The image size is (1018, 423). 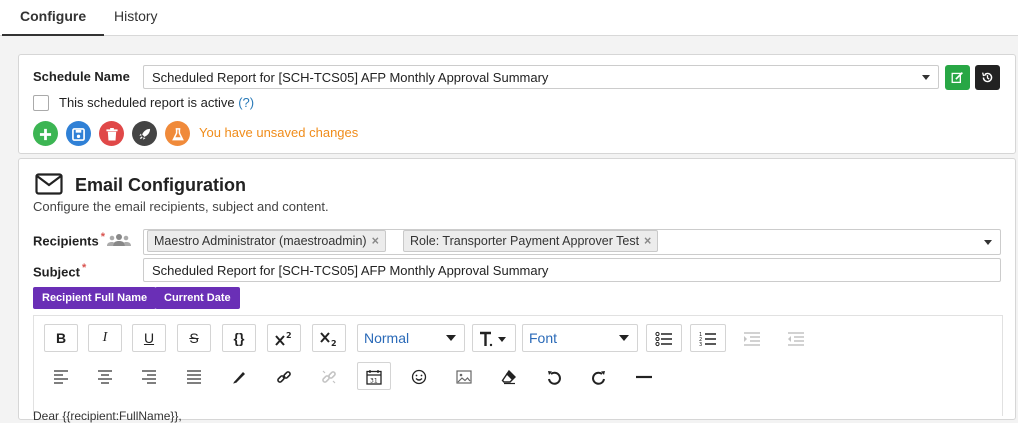 What do you see at coordinates (543, 338) in the screenshot?
I see `font-select-value: Font` at bounding box center [543, 338].